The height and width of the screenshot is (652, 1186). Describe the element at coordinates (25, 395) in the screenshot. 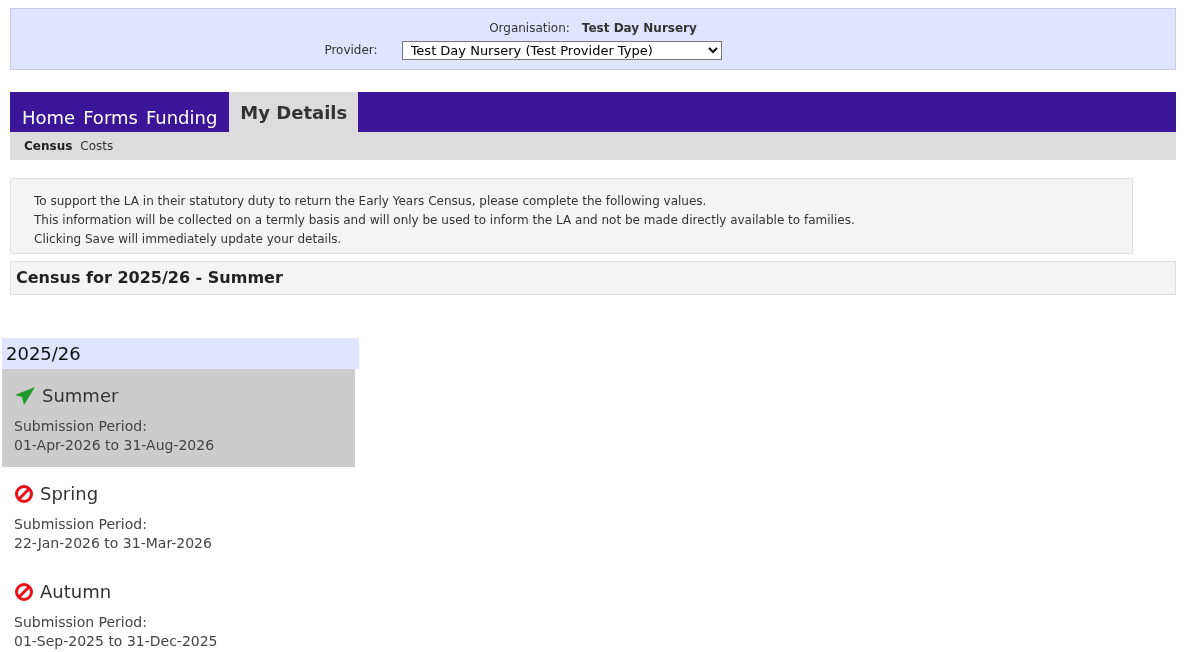

I see `paper-plane-icon` at that location.